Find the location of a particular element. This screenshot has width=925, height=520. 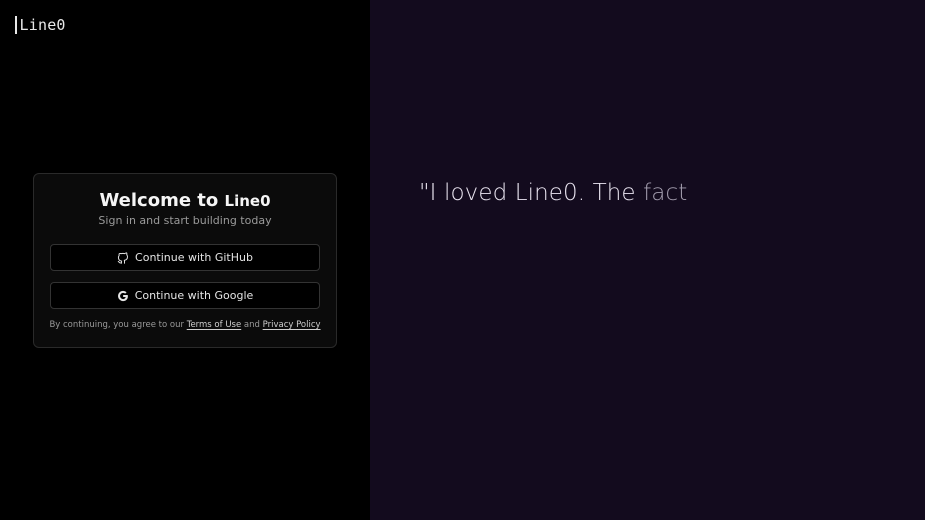

logo-cursor-bar is located at coordinates (16, 25).